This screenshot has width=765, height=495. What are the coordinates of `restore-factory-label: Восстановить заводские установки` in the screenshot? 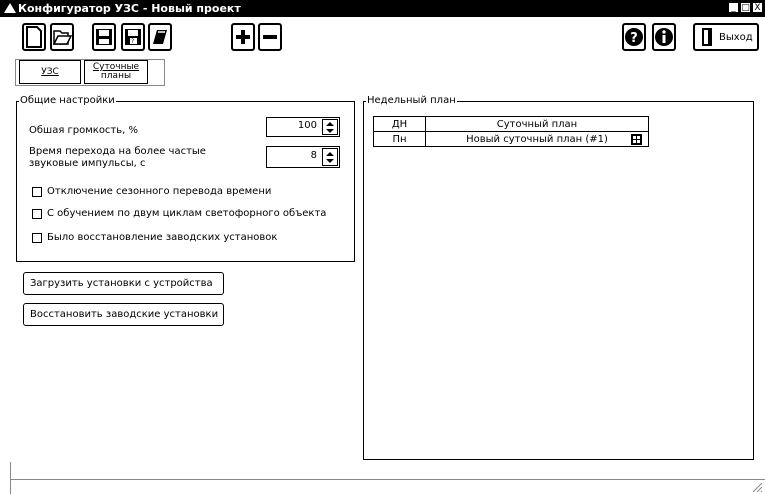 It's located at (124, 314).